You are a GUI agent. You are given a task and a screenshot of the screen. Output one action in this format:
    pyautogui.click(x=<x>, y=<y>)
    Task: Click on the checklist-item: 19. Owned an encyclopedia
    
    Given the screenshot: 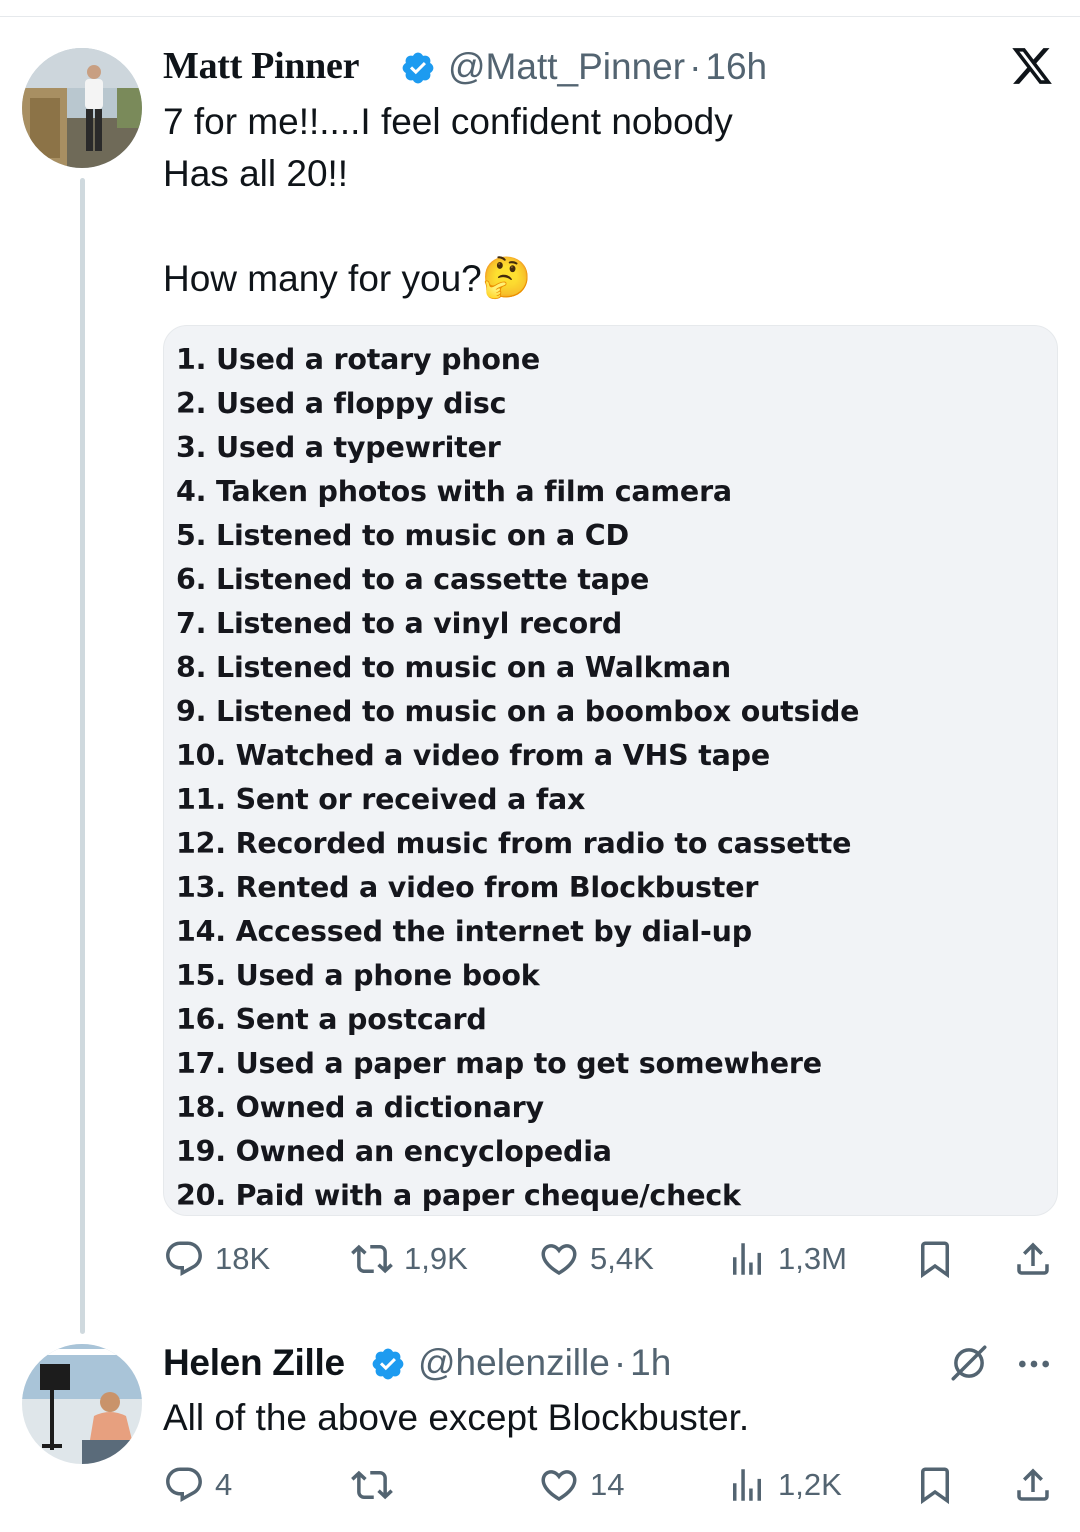 What is the action you would take?
    pyautogui.click(x=394, y=1151)
    